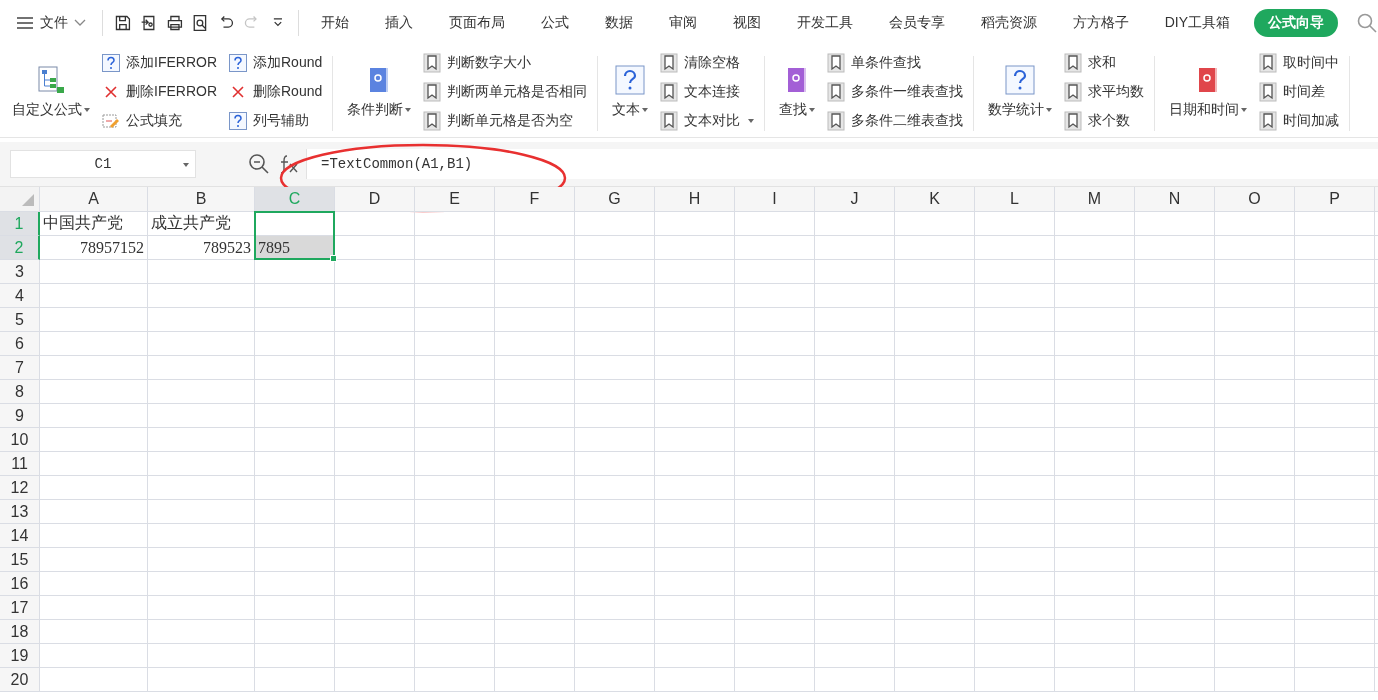 This screenshot has height=700, width=1378. I want to click on ribbon-button: 求平均数, so click(1104, 91).